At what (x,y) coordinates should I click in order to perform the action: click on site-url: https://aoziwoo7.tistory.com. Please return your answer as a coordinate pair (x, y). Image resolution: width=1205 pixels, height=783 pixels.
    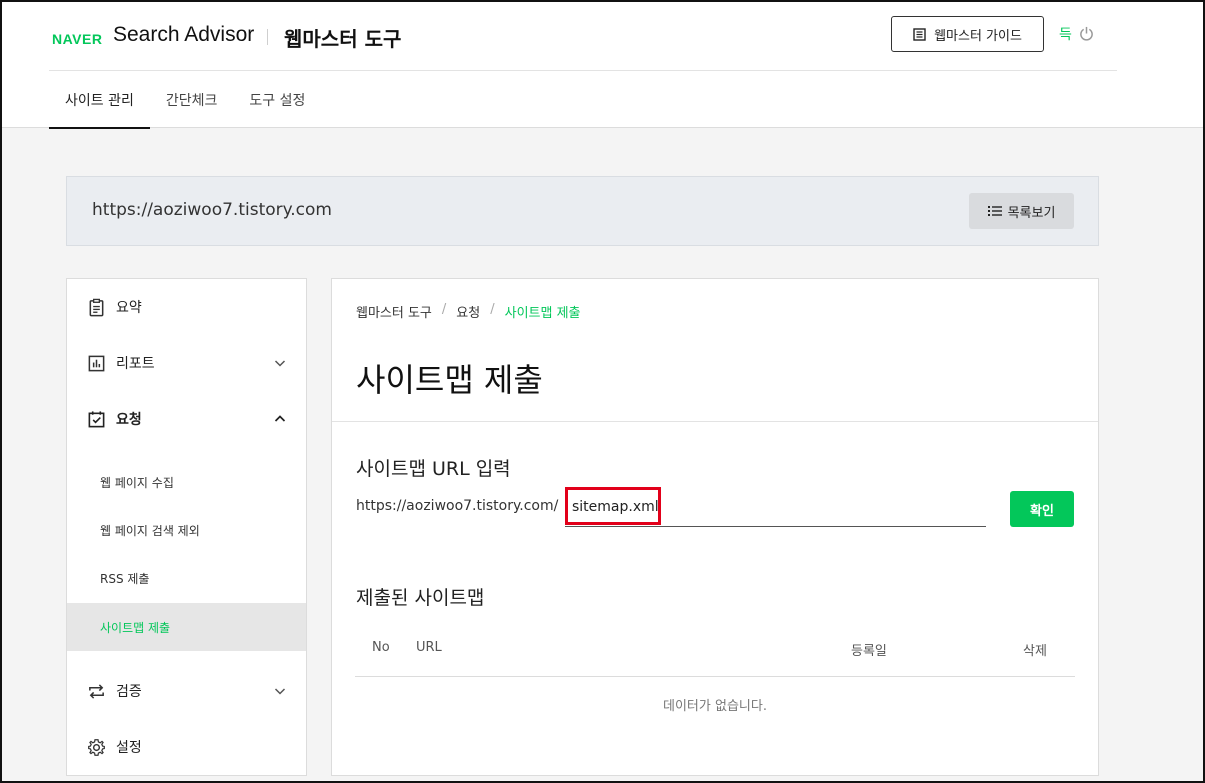
    Looking at the image, I should click on (212, 210).